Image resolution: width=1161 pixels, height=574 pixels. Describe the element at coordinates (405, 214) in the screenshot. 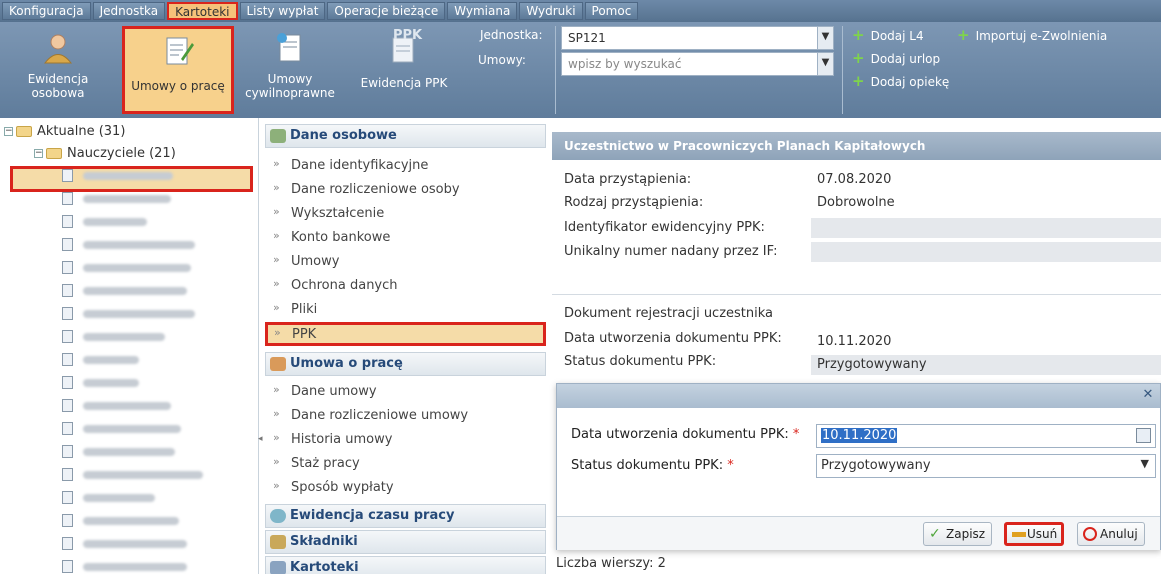

I see `nav-wyksztalcenie: » Wykształcenie` at that location.